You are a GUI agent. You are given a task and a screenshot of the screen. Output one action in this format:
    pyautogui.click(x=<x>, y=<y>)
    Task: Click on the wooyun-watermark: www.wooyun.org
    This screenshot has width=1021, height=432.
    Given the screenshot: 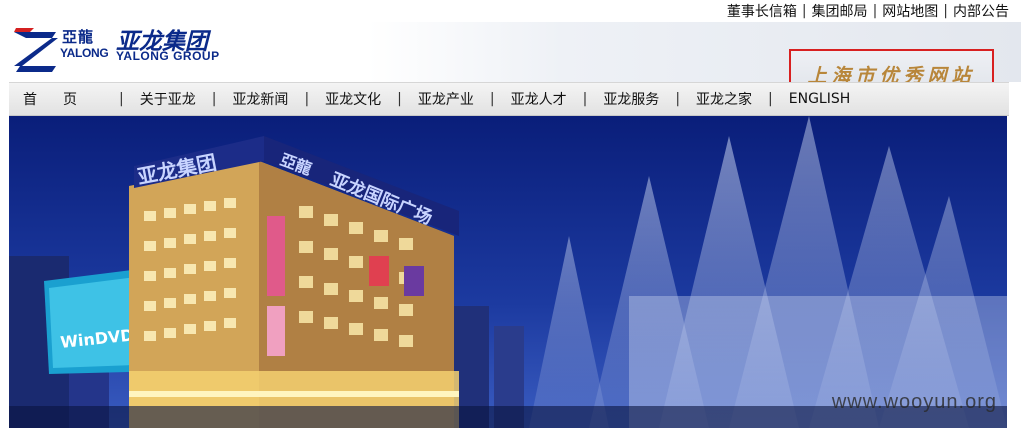 What is the action you would take?
    pyautogui.click(x=914, y=402)
    